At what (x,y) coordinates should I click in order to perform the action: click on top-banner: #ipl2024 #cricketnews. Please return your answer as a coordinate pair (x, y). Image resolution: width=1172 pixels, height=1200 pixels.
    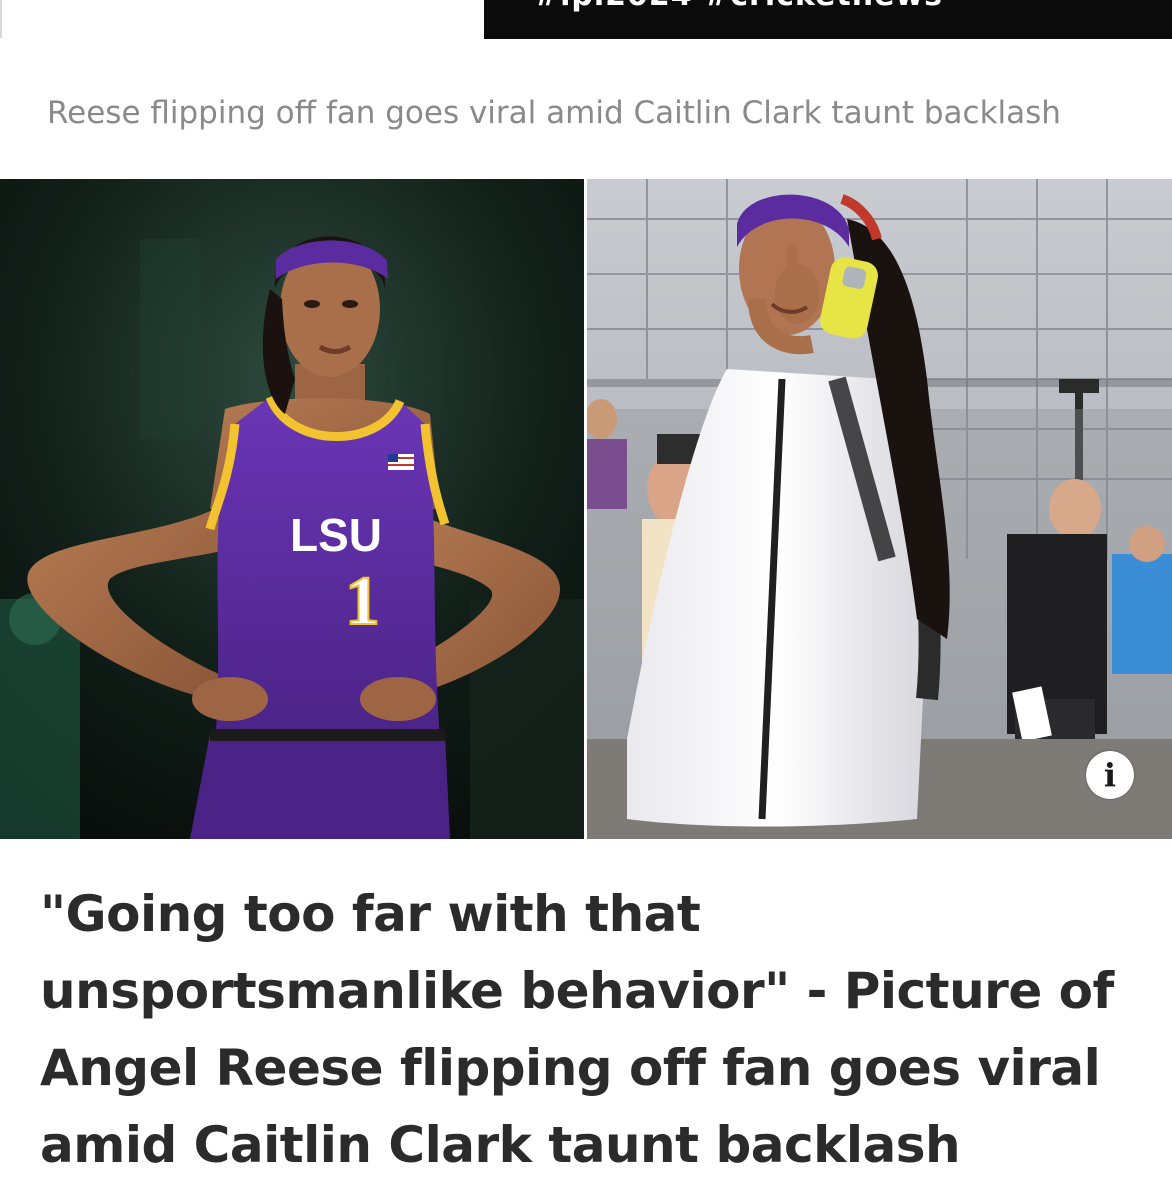
    Looking at the image, I should click on (828, 19).